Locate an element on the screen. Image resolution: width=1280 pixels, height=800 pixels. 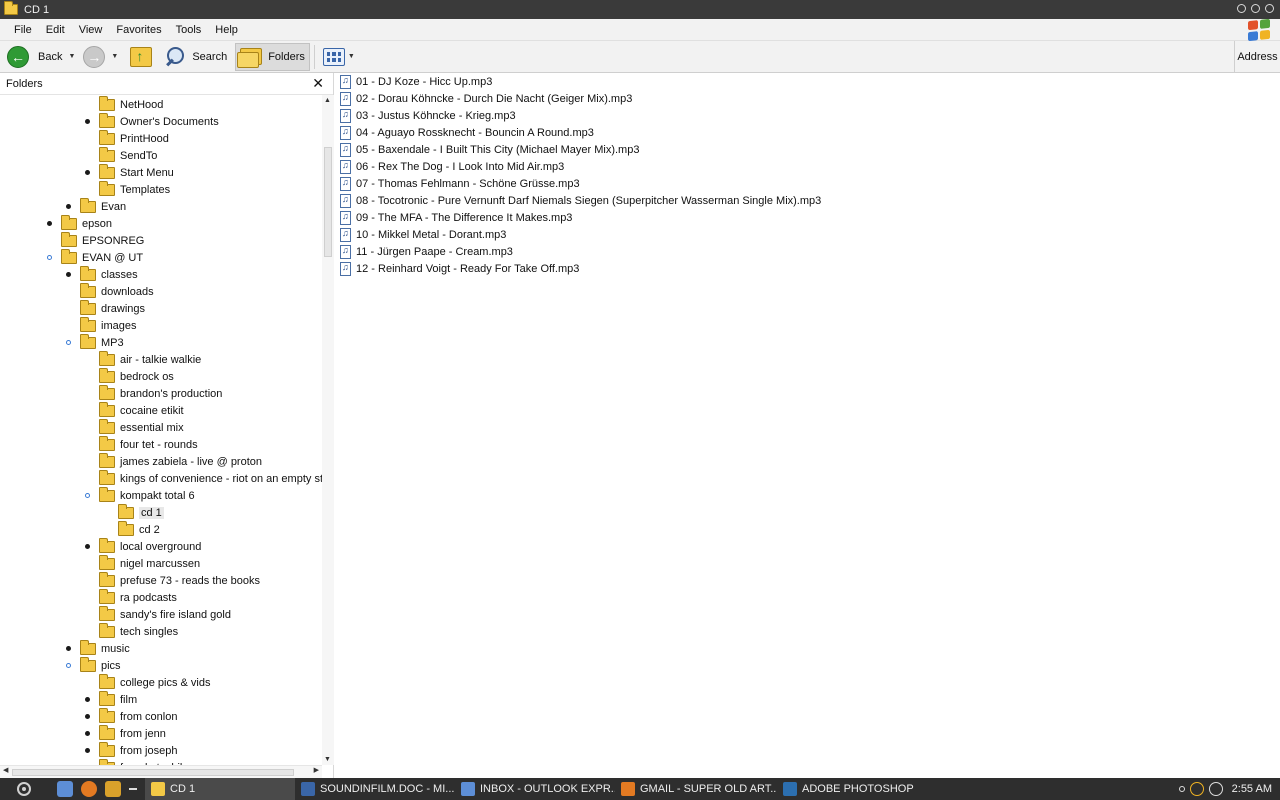
tree-item: college pics & vids is located at coordinates (155, 682).